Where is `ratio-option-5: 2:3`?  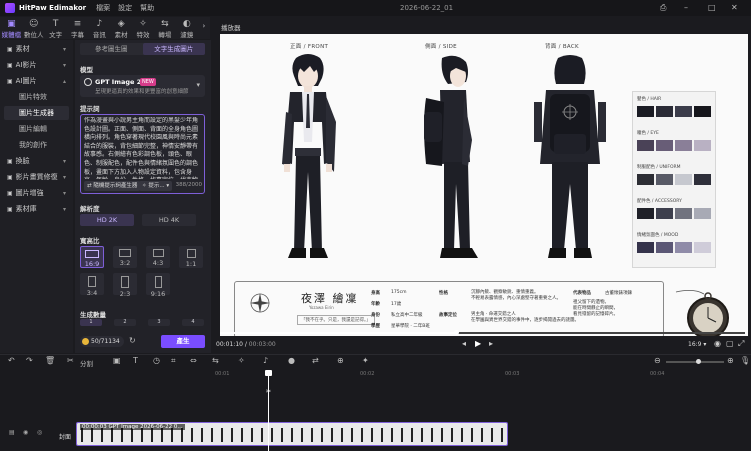
ratio-option-5: 2:3 is located at coordinates (125, 285).